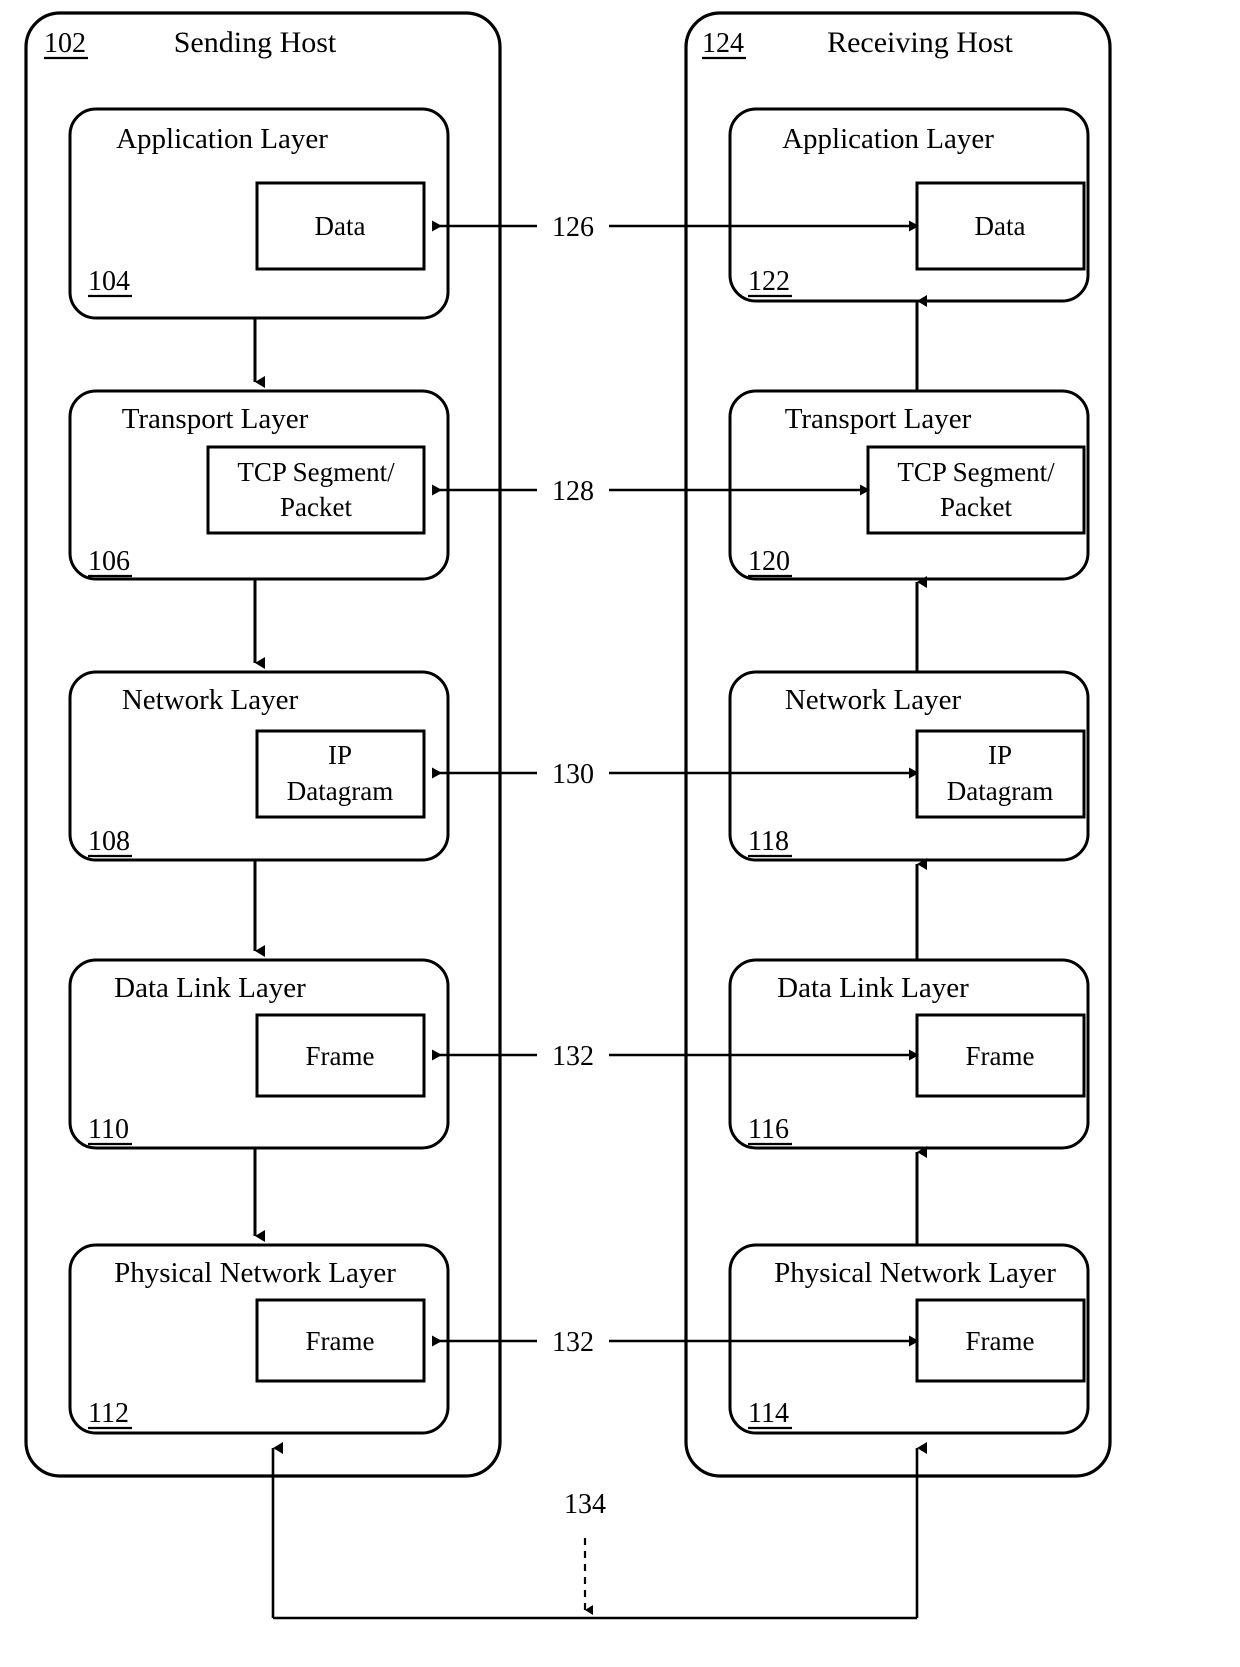 This screenshot has height=1667, width=1240. What do you see at coordinates (873, 700) in the screenshot?
I see `receiving-network-layer-title: Network Layer` at bounding box center [873, 700].